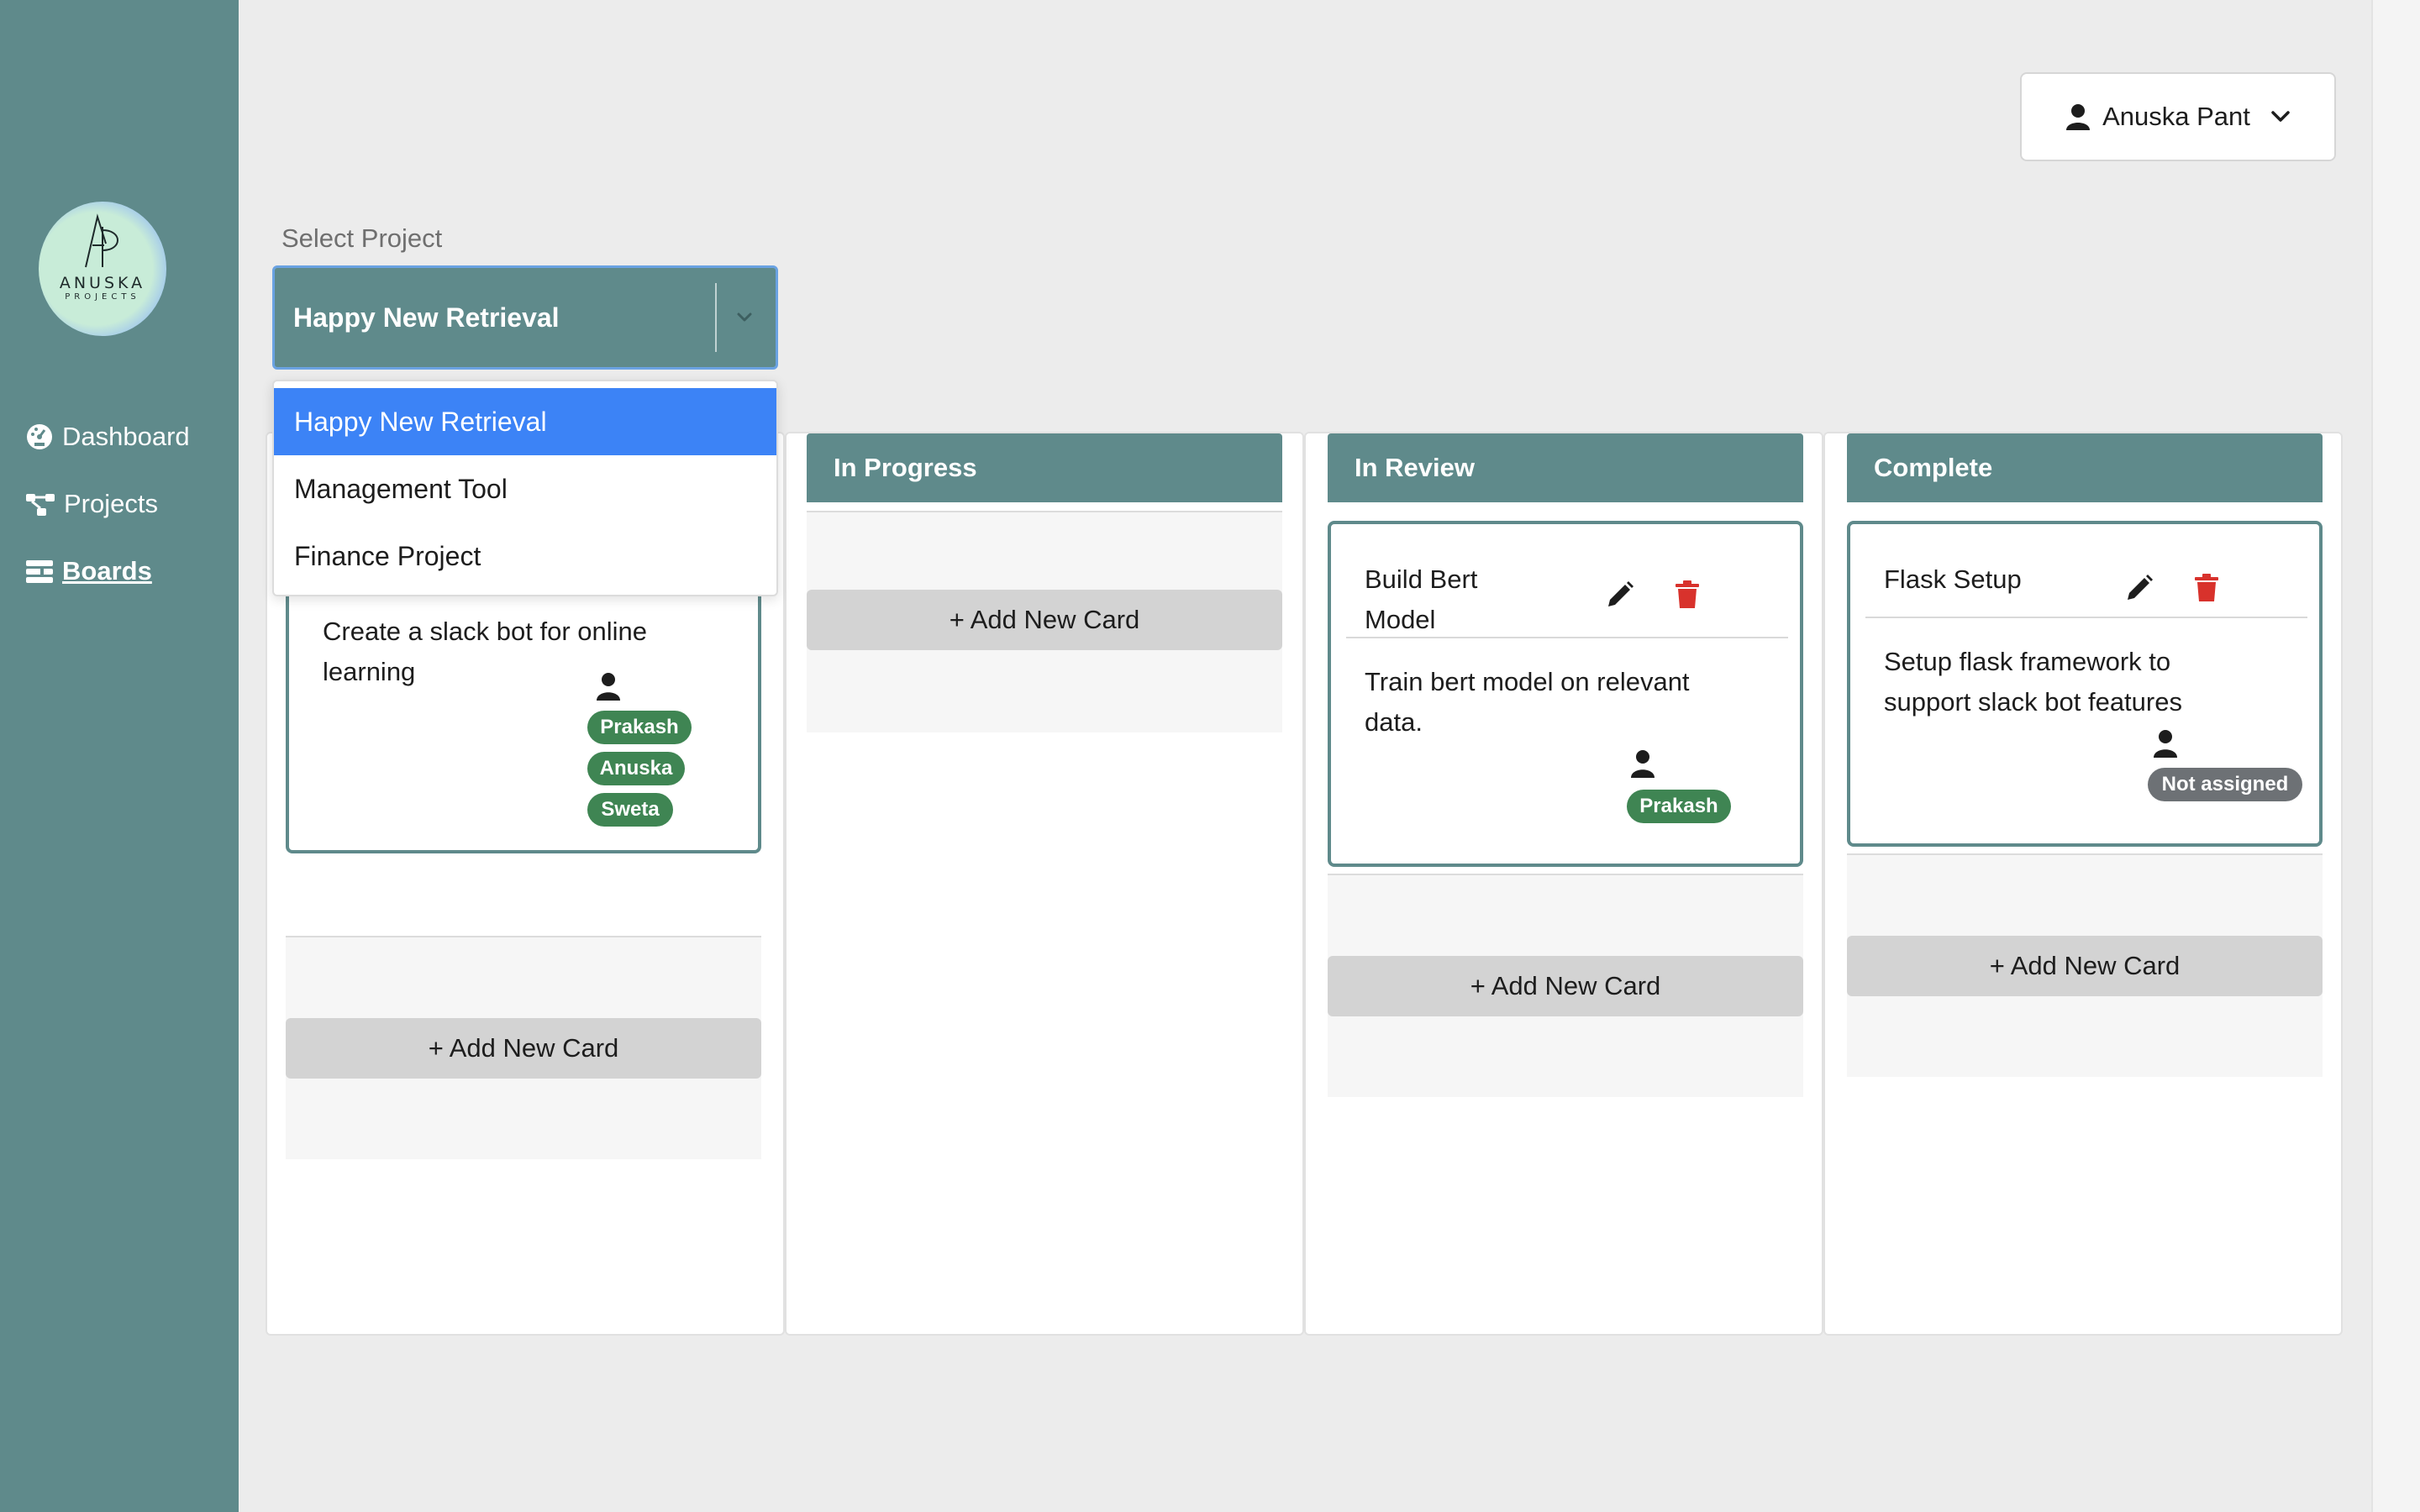 The width and height of the screenshot is (2420, 1512). Describe the element at coordinates (2079, 117) in the screenshot. I see `user-icon` at that location.